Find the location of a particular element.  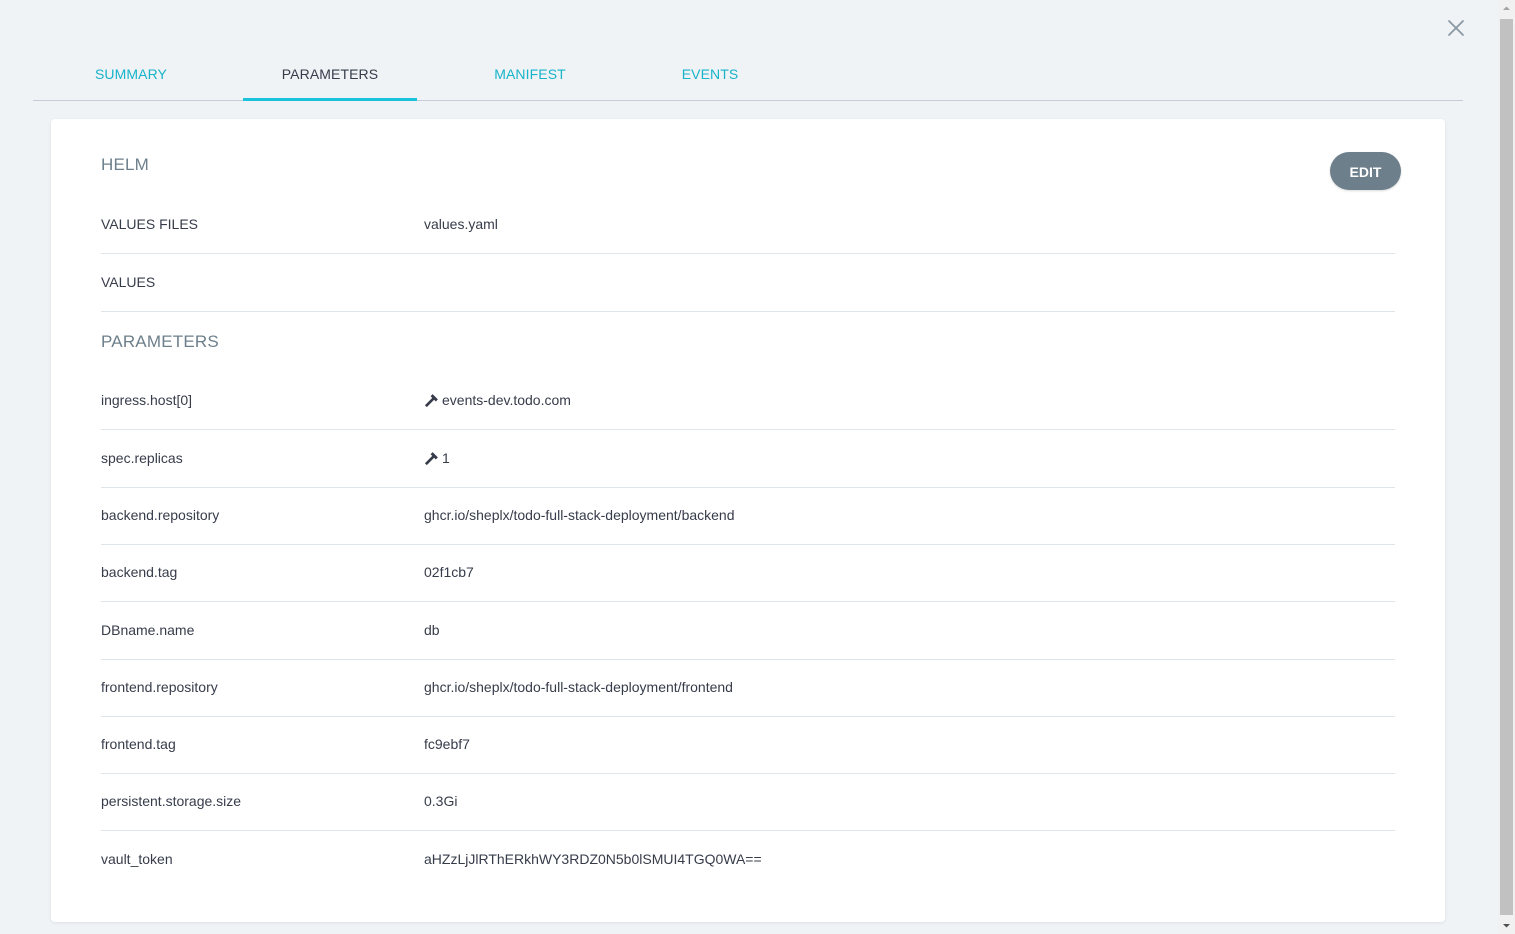

tab-events: EVENTS is located at coordinates (710, 83).